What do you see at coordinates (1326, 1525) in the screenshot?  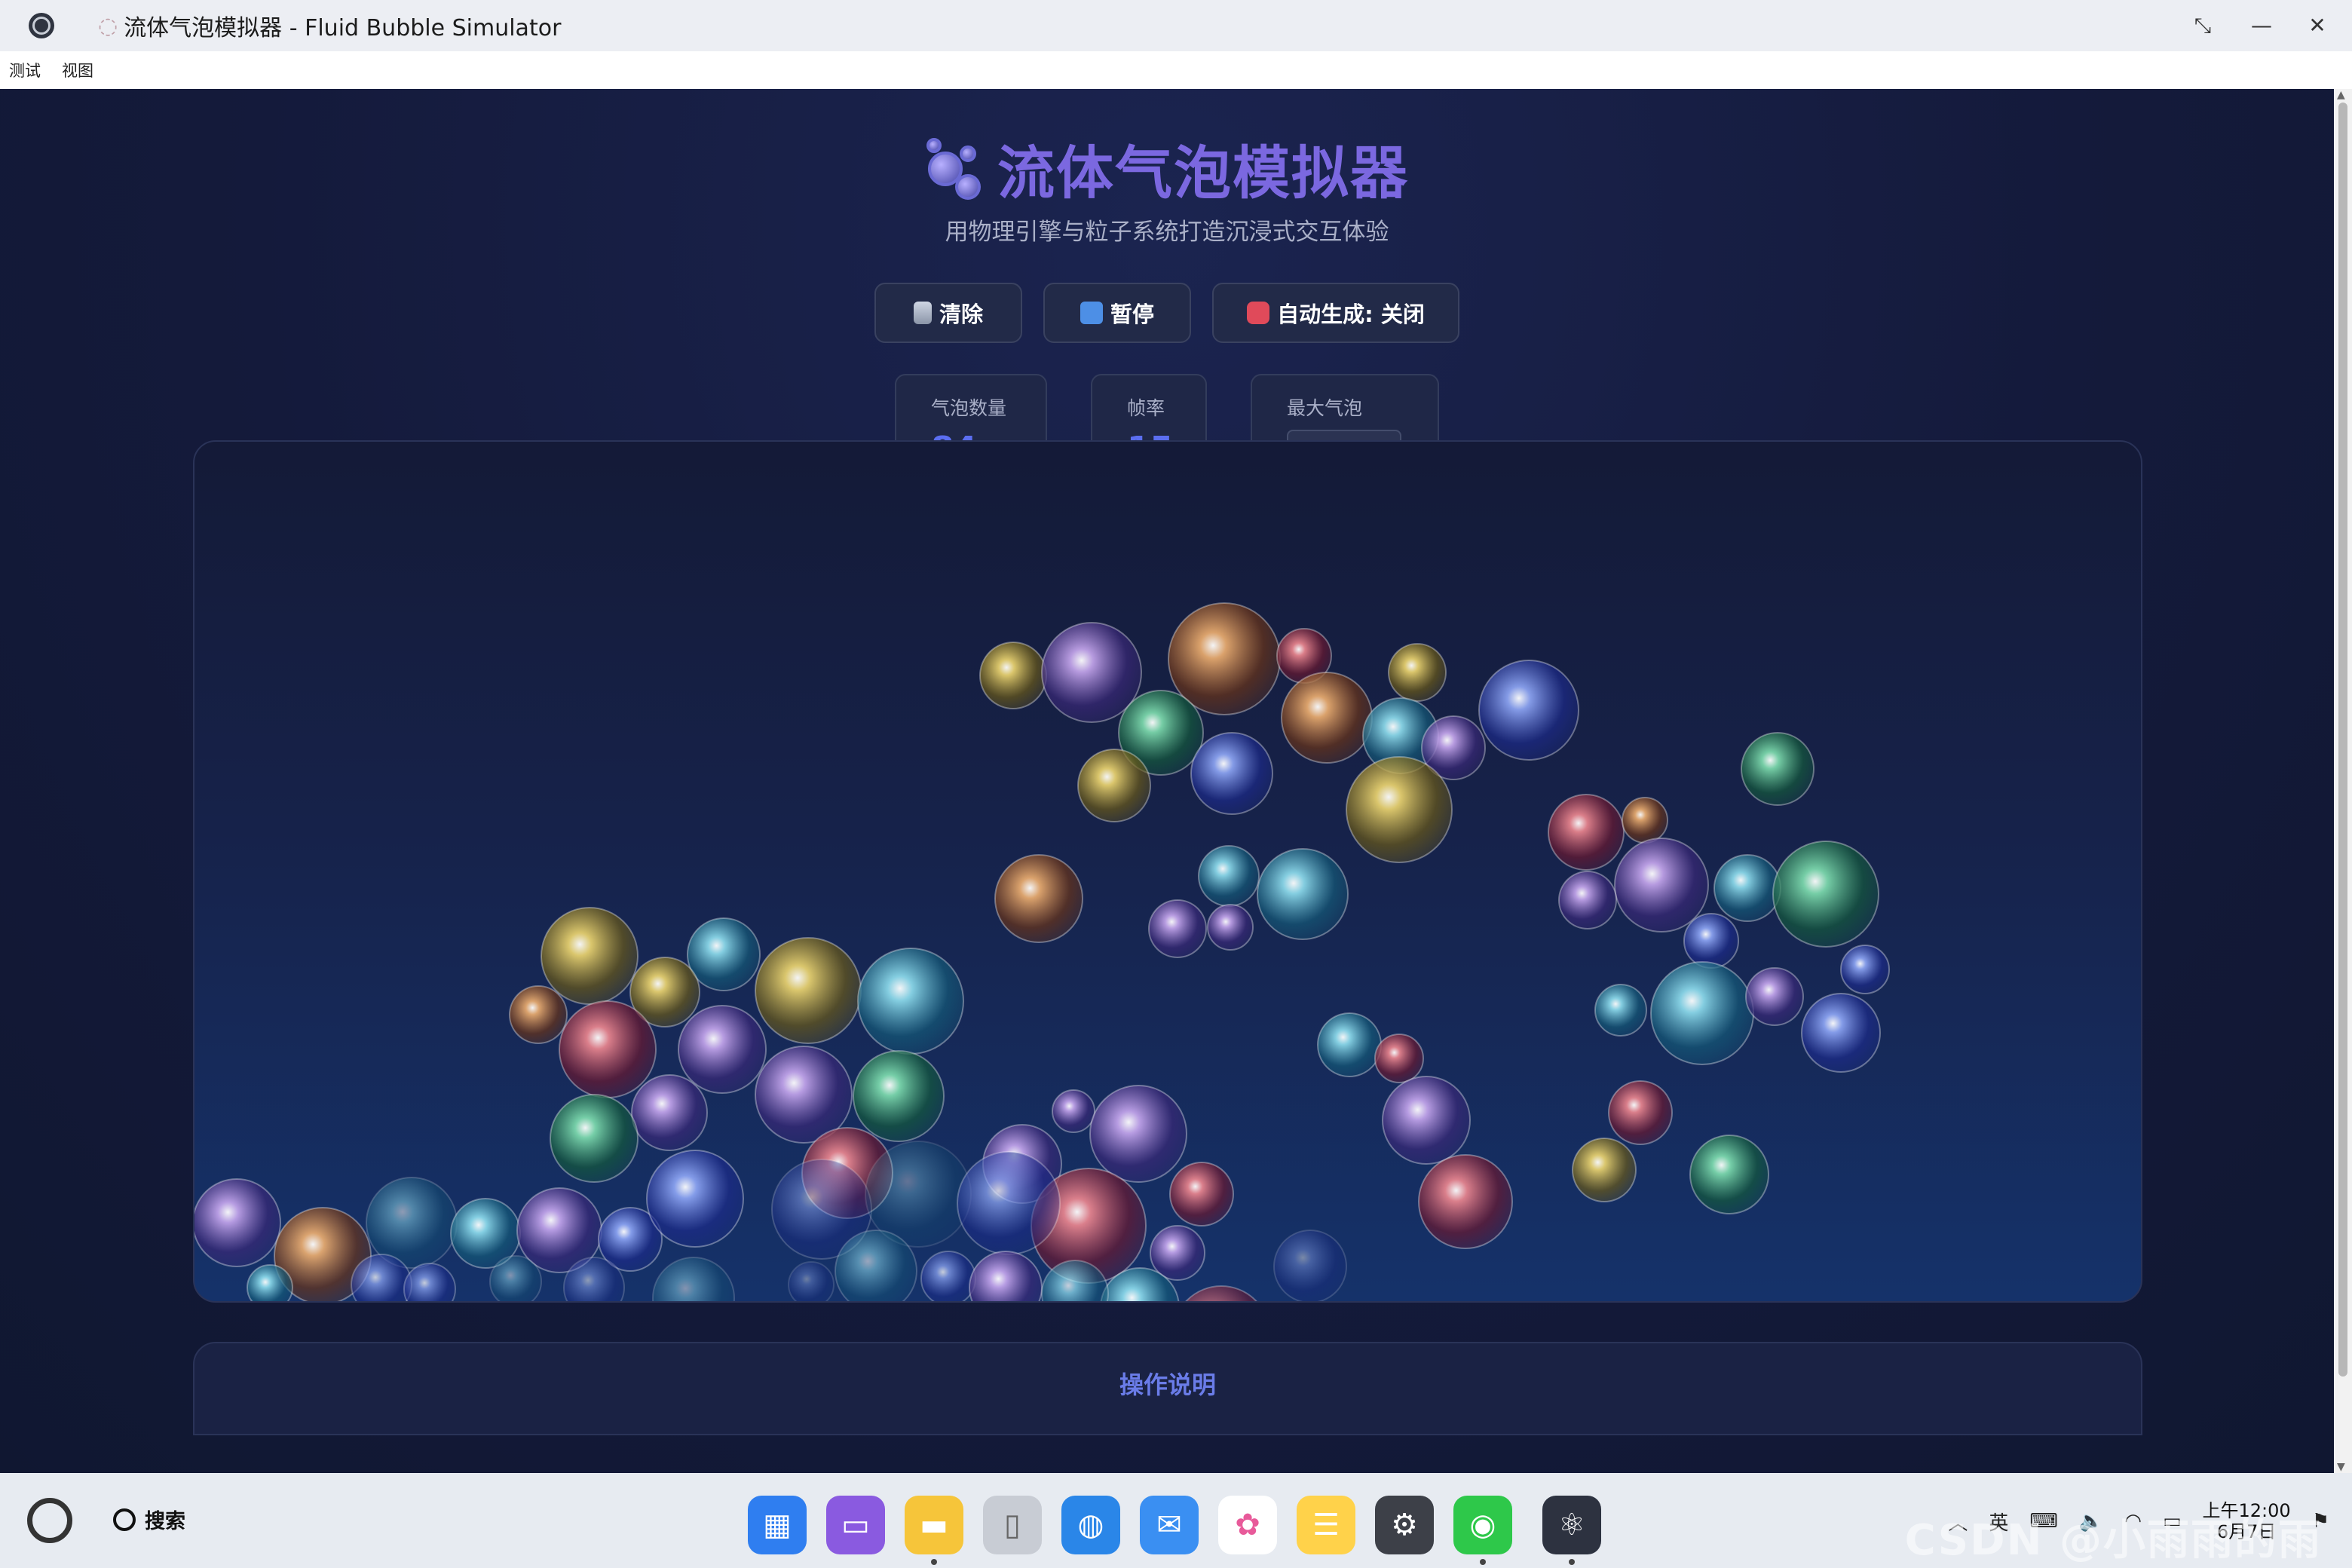 I see `notes-icon: ☰` at bounding box center [1326, 1525].